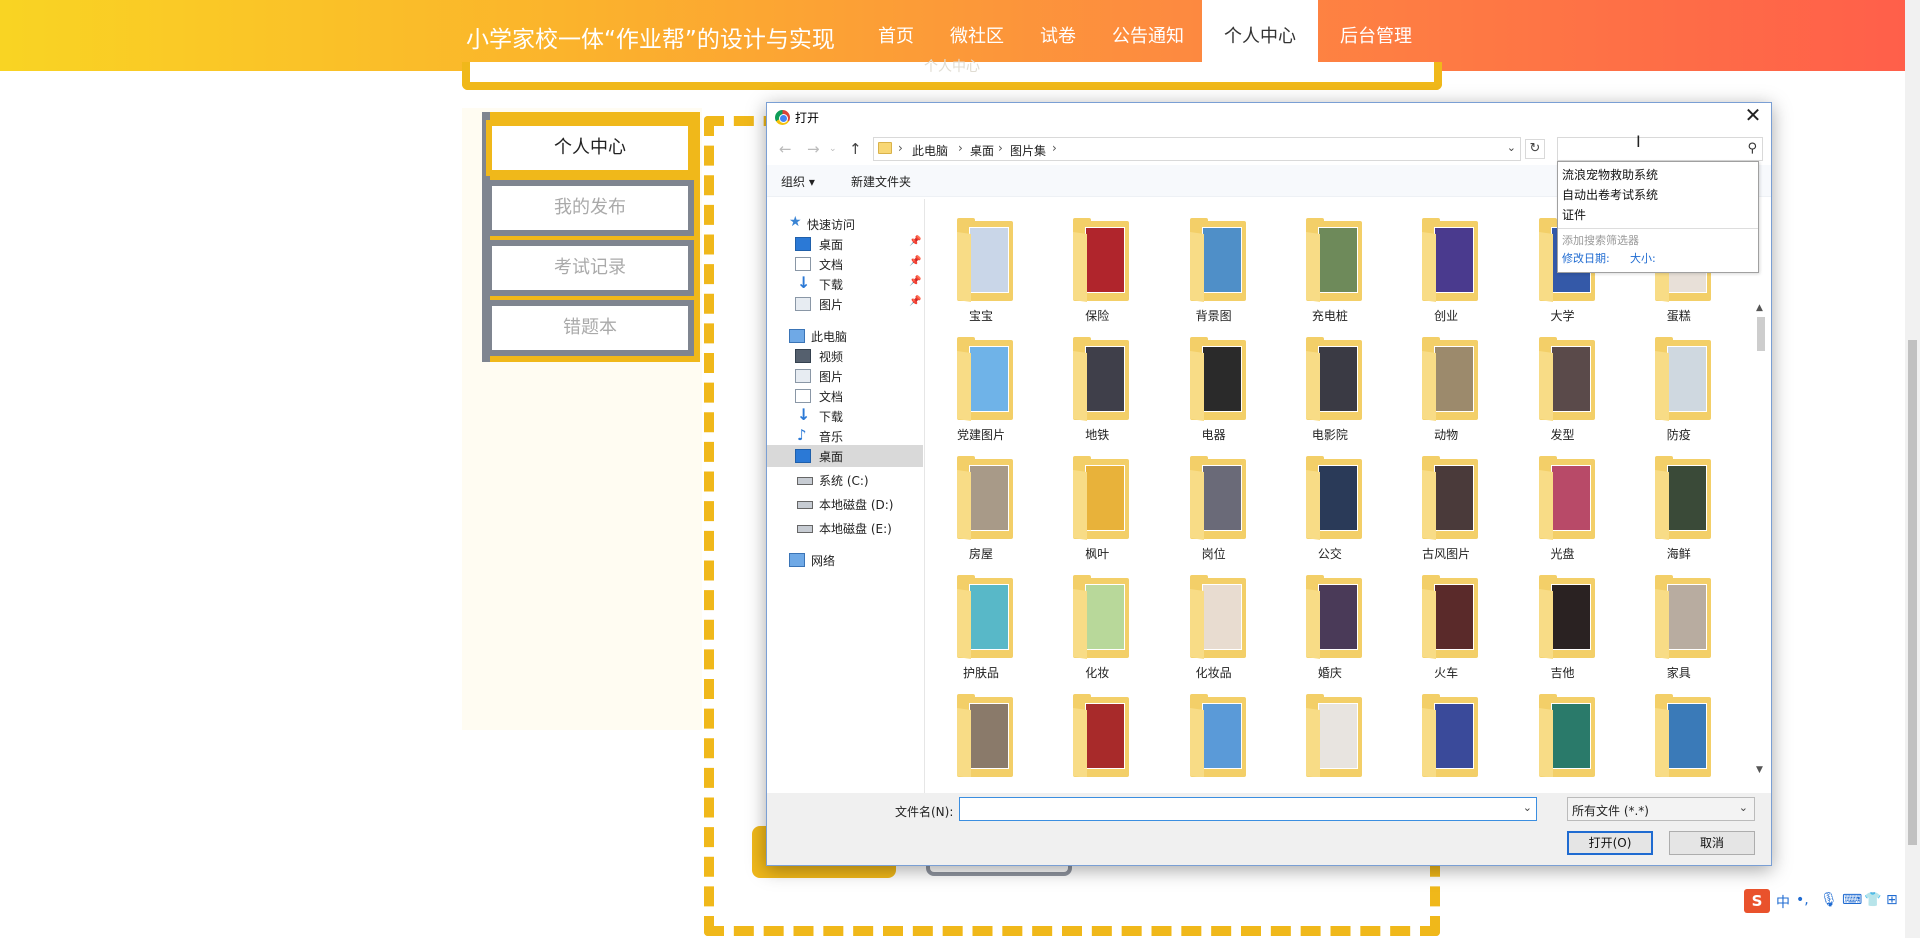 The width and height of the screenshot is (1920, 938). Describe the element at coordinates (1097, 391) in the screenshot. I see `folder-item: 地铁` at that location.